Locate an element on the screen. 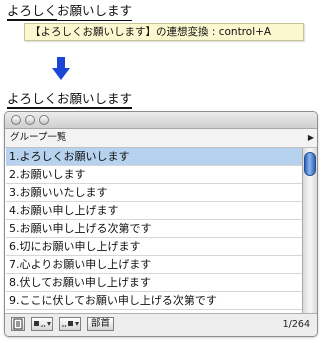 The image size is (322, 343). group-list-label: グループ一覧 is located at coordinates (38, 137).